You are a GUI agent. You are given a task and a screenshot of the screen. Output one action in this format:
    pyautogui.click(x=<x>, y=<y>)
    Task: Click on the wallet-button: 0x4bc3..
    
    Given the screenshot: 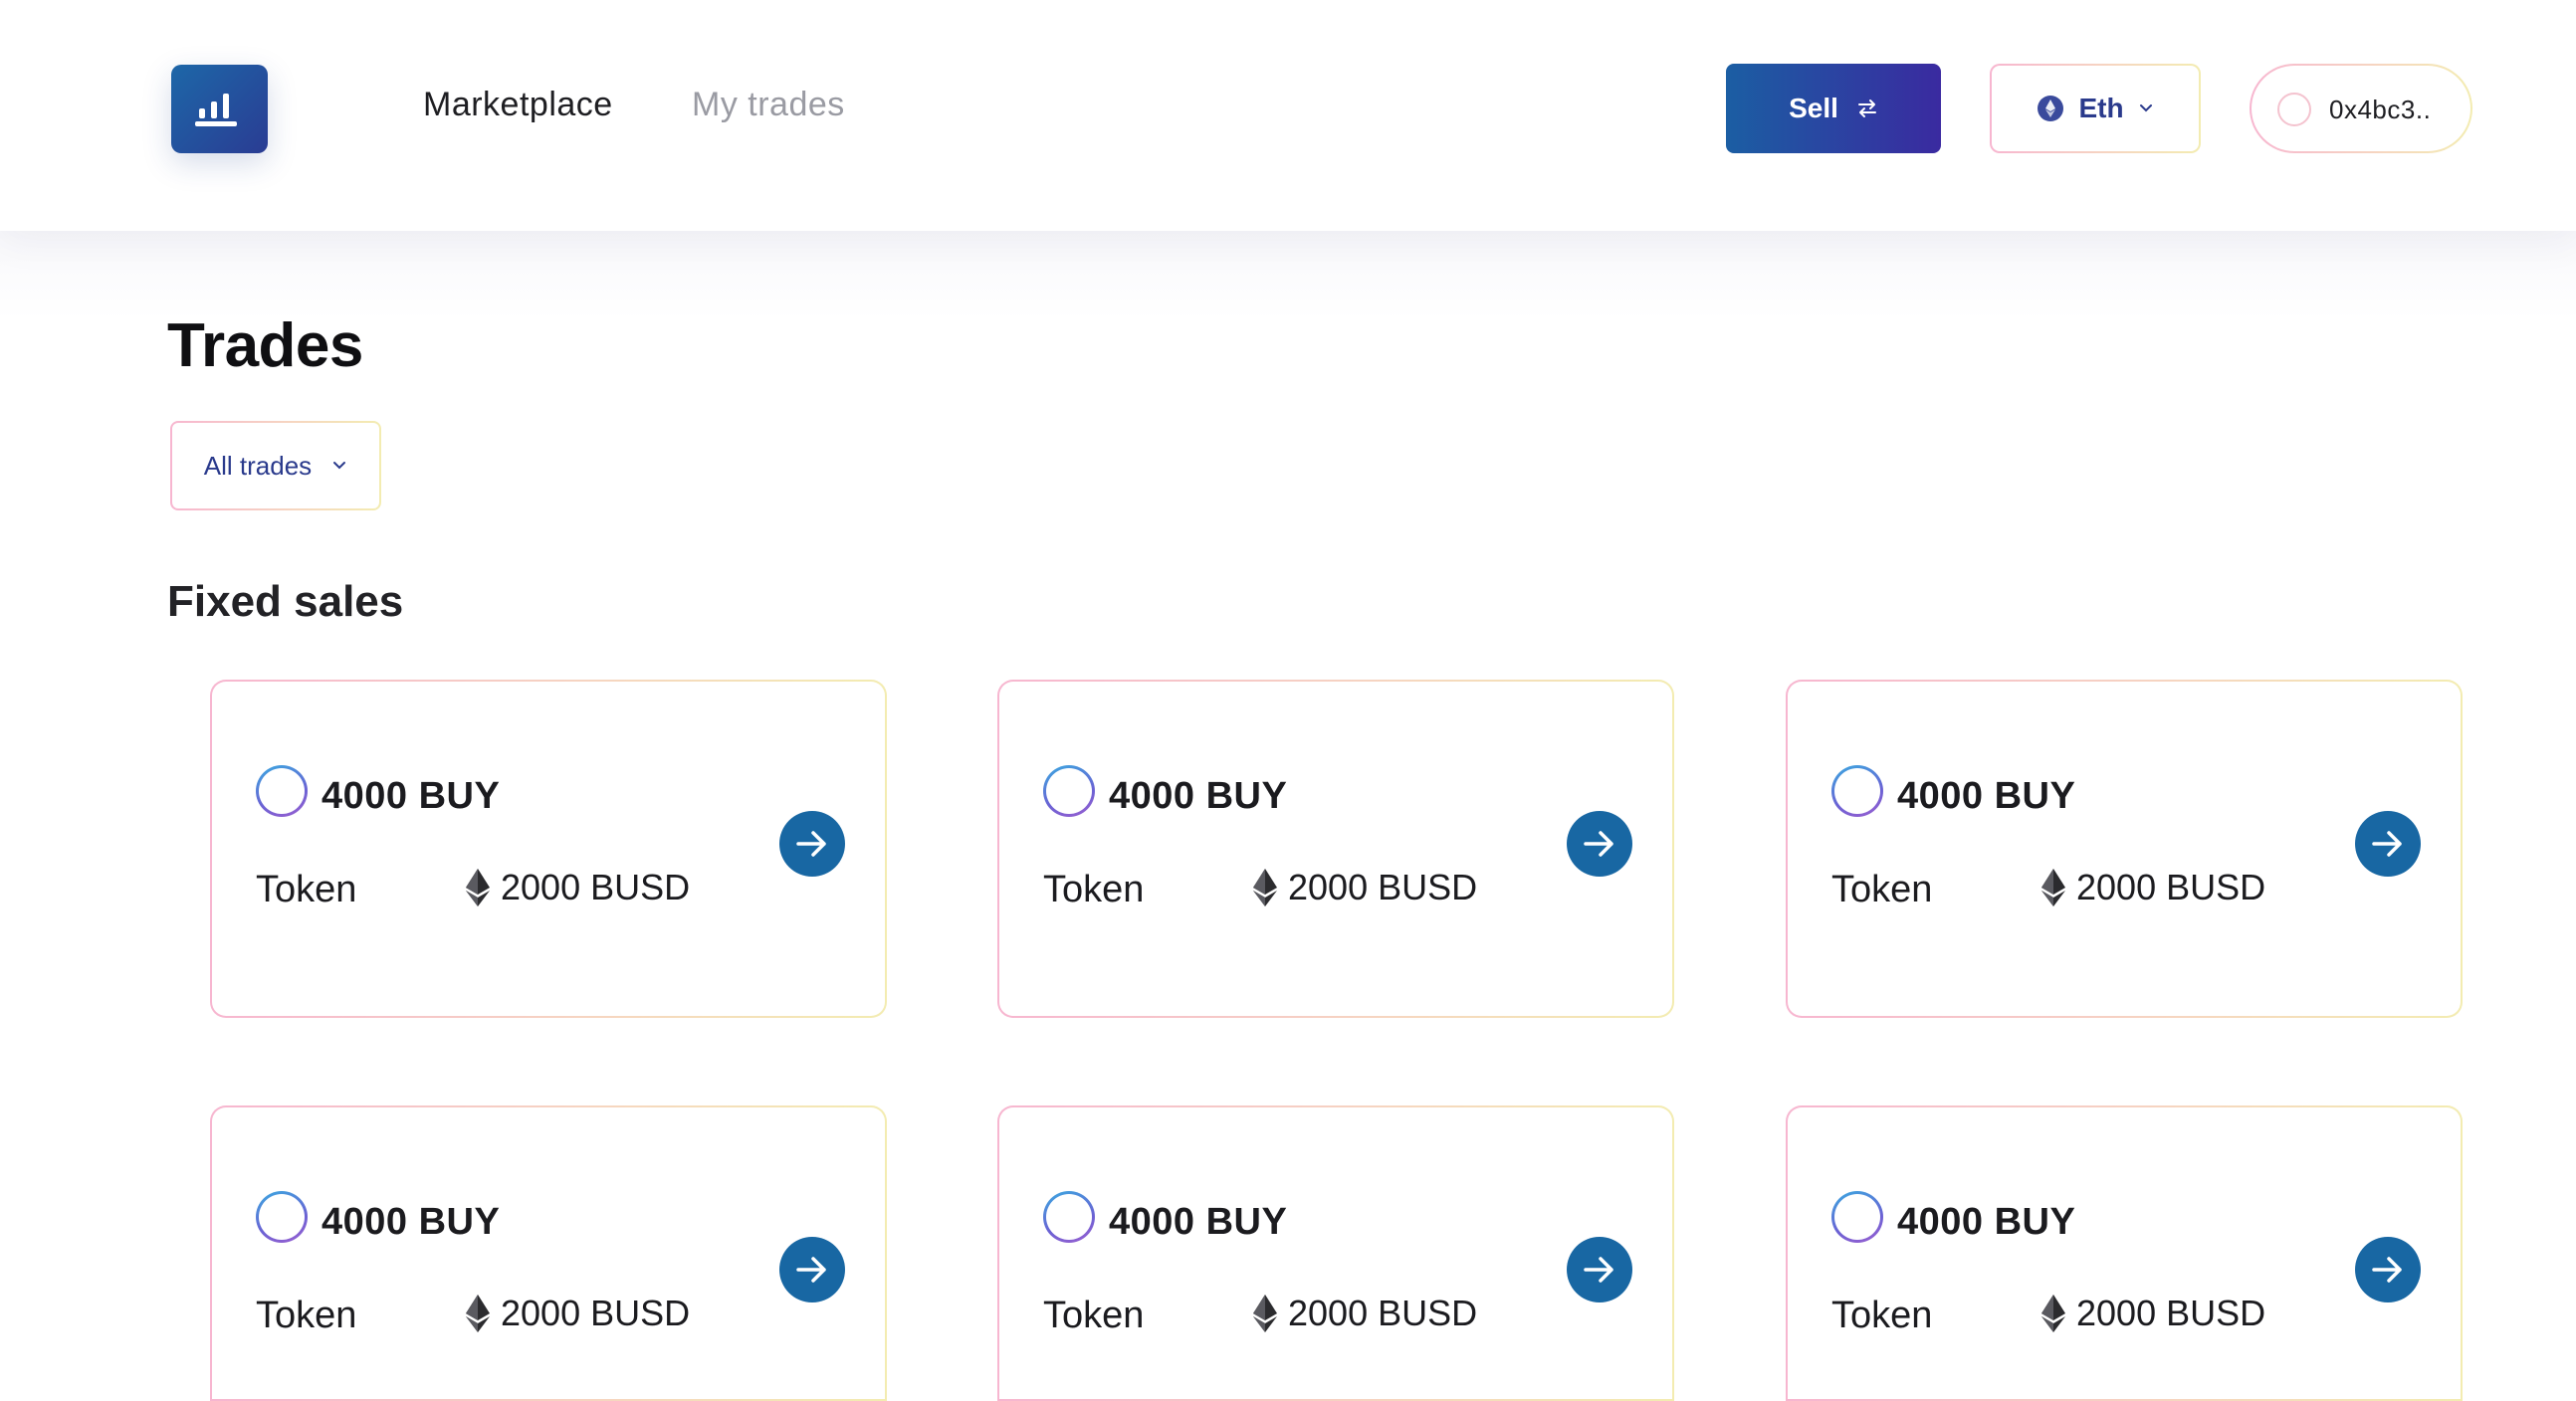 What is the action you would take?
    pyautogui.click(x=2361, y=108)
    